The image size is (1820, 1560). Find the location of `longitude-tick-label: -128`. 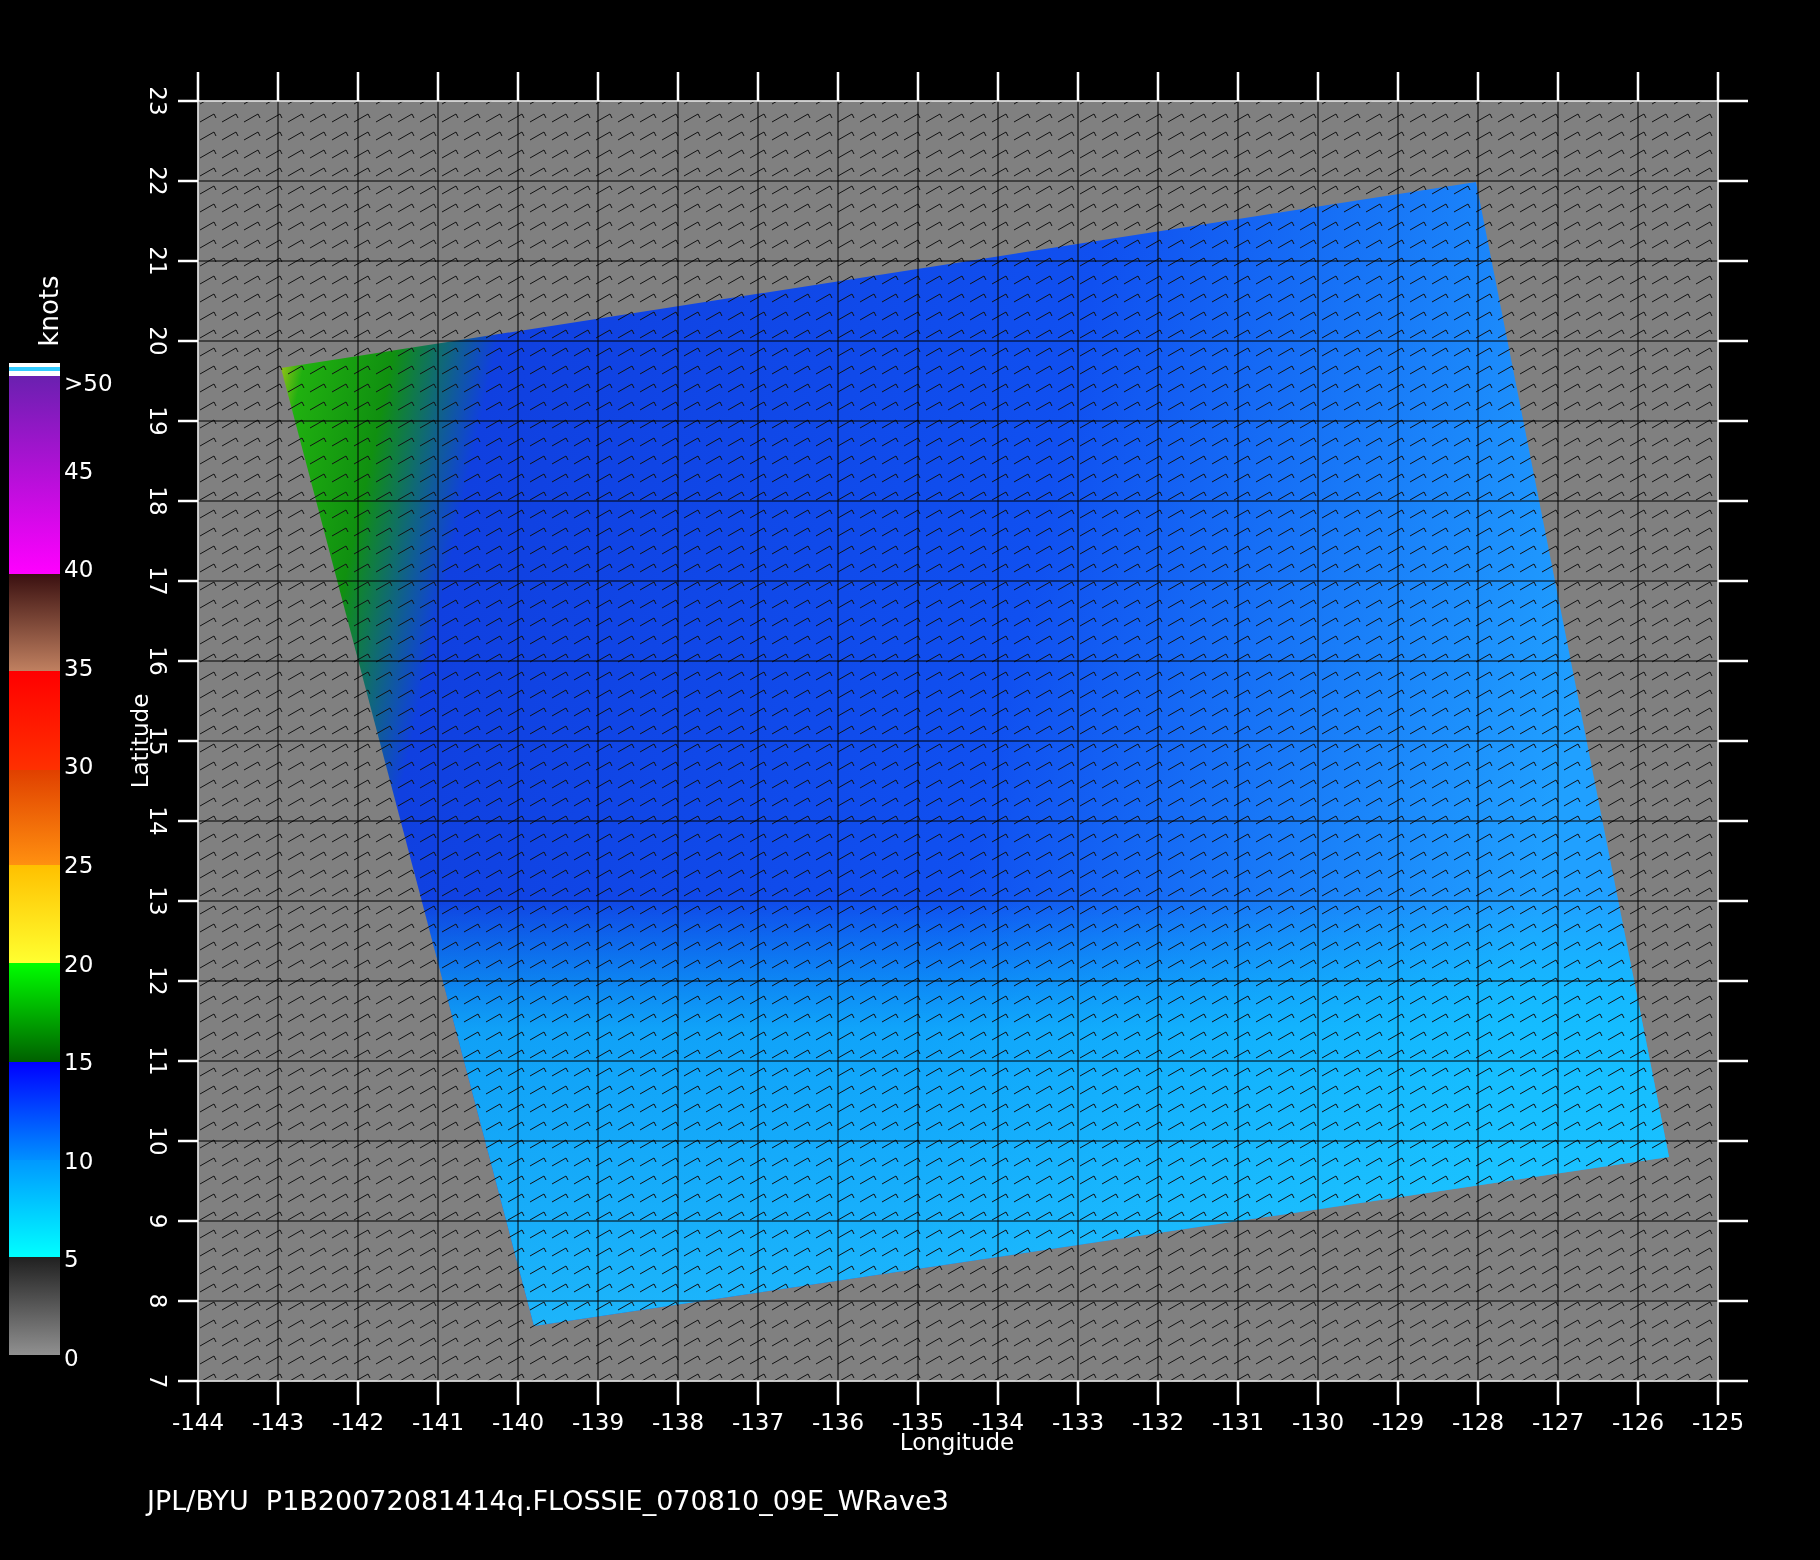

longitude-tick-label: -128 is located at coordinates (1478, 1422).